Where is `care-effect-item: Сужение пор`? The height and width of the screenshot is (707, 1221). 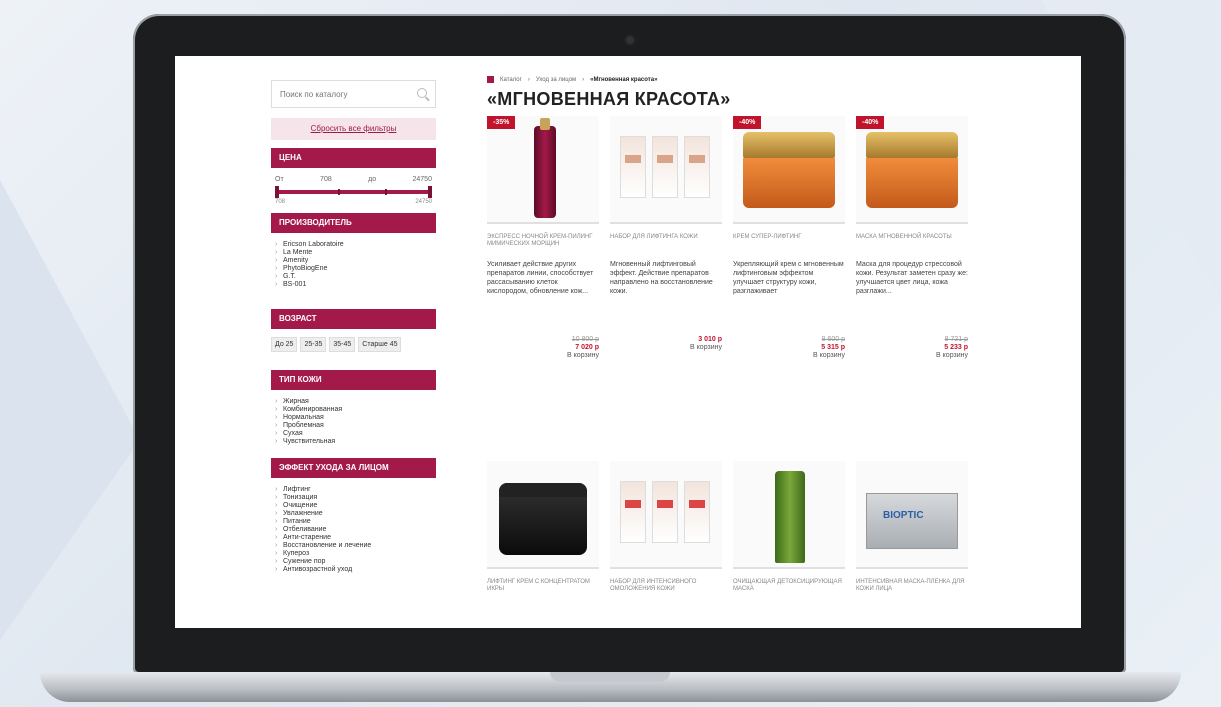
care-effect-item: Сужение пор is located at coordinates (355, 562).